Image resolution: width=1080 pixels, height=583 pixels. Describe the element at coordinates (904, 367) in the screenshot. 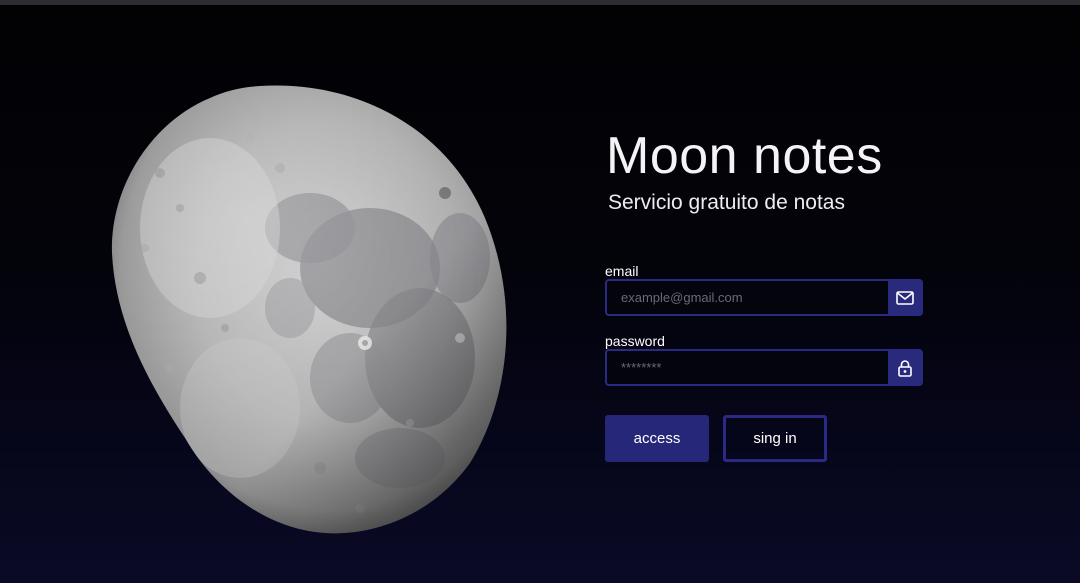

I see `lock-icon` at that location.